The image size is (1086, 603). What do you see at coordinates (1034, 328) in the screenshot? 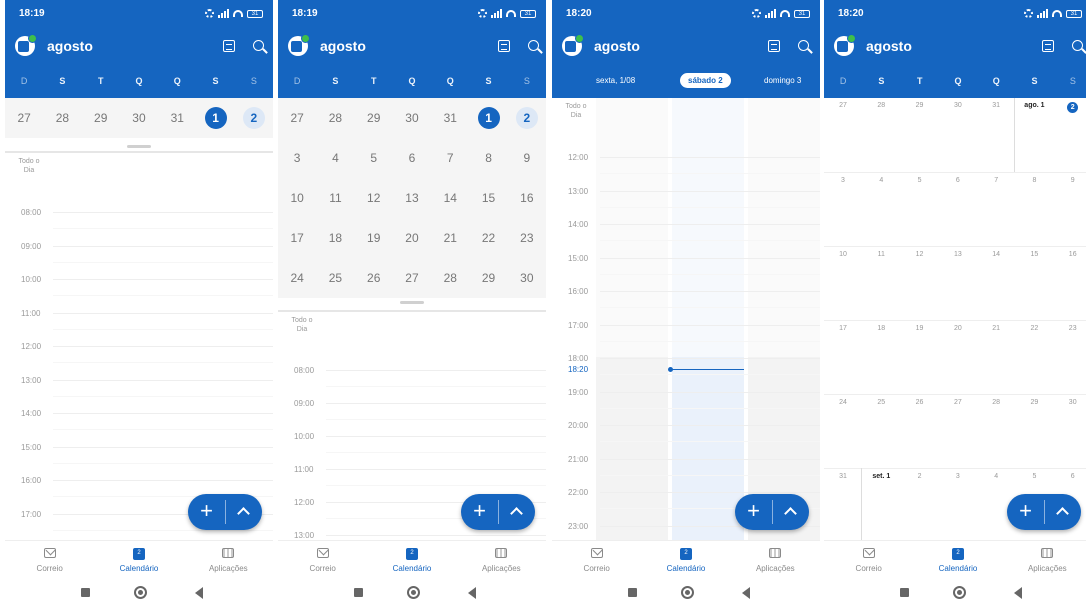
I see `month-day-cell: 22` at bounding box center [1034, 328].